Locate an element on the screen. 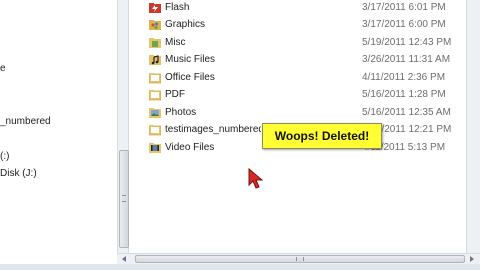 The height and width of the screenshot is (270, 480). details-bar is located at coordinates (240, 267).